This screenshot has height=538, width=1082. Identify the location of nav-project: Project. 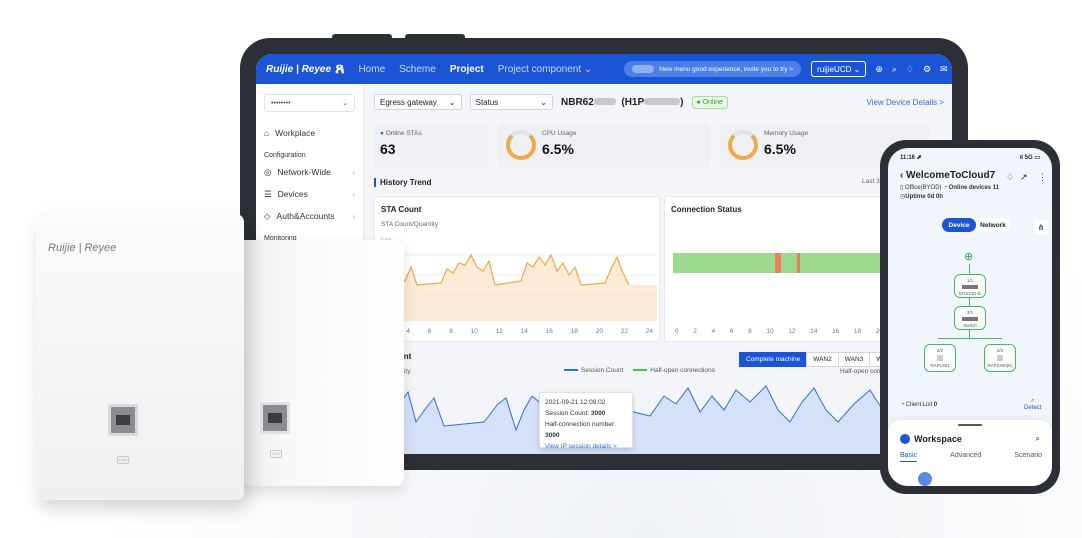
(467, 69).